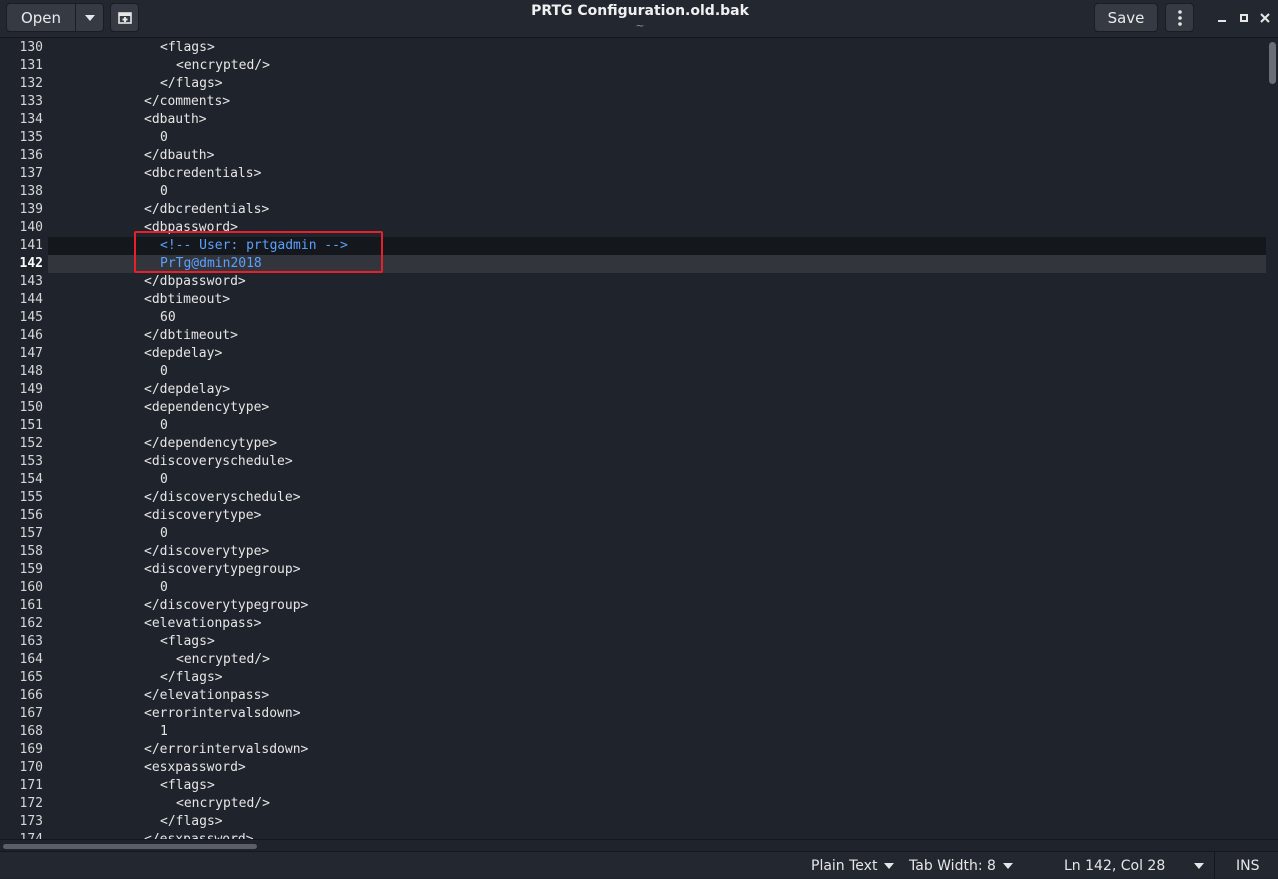 Image resolution: width=1278 pixels, height=879 pixels. Describe the element at coordinates (657, 390) in the screenshot. I see `code-line: </depdelay>` at that location.